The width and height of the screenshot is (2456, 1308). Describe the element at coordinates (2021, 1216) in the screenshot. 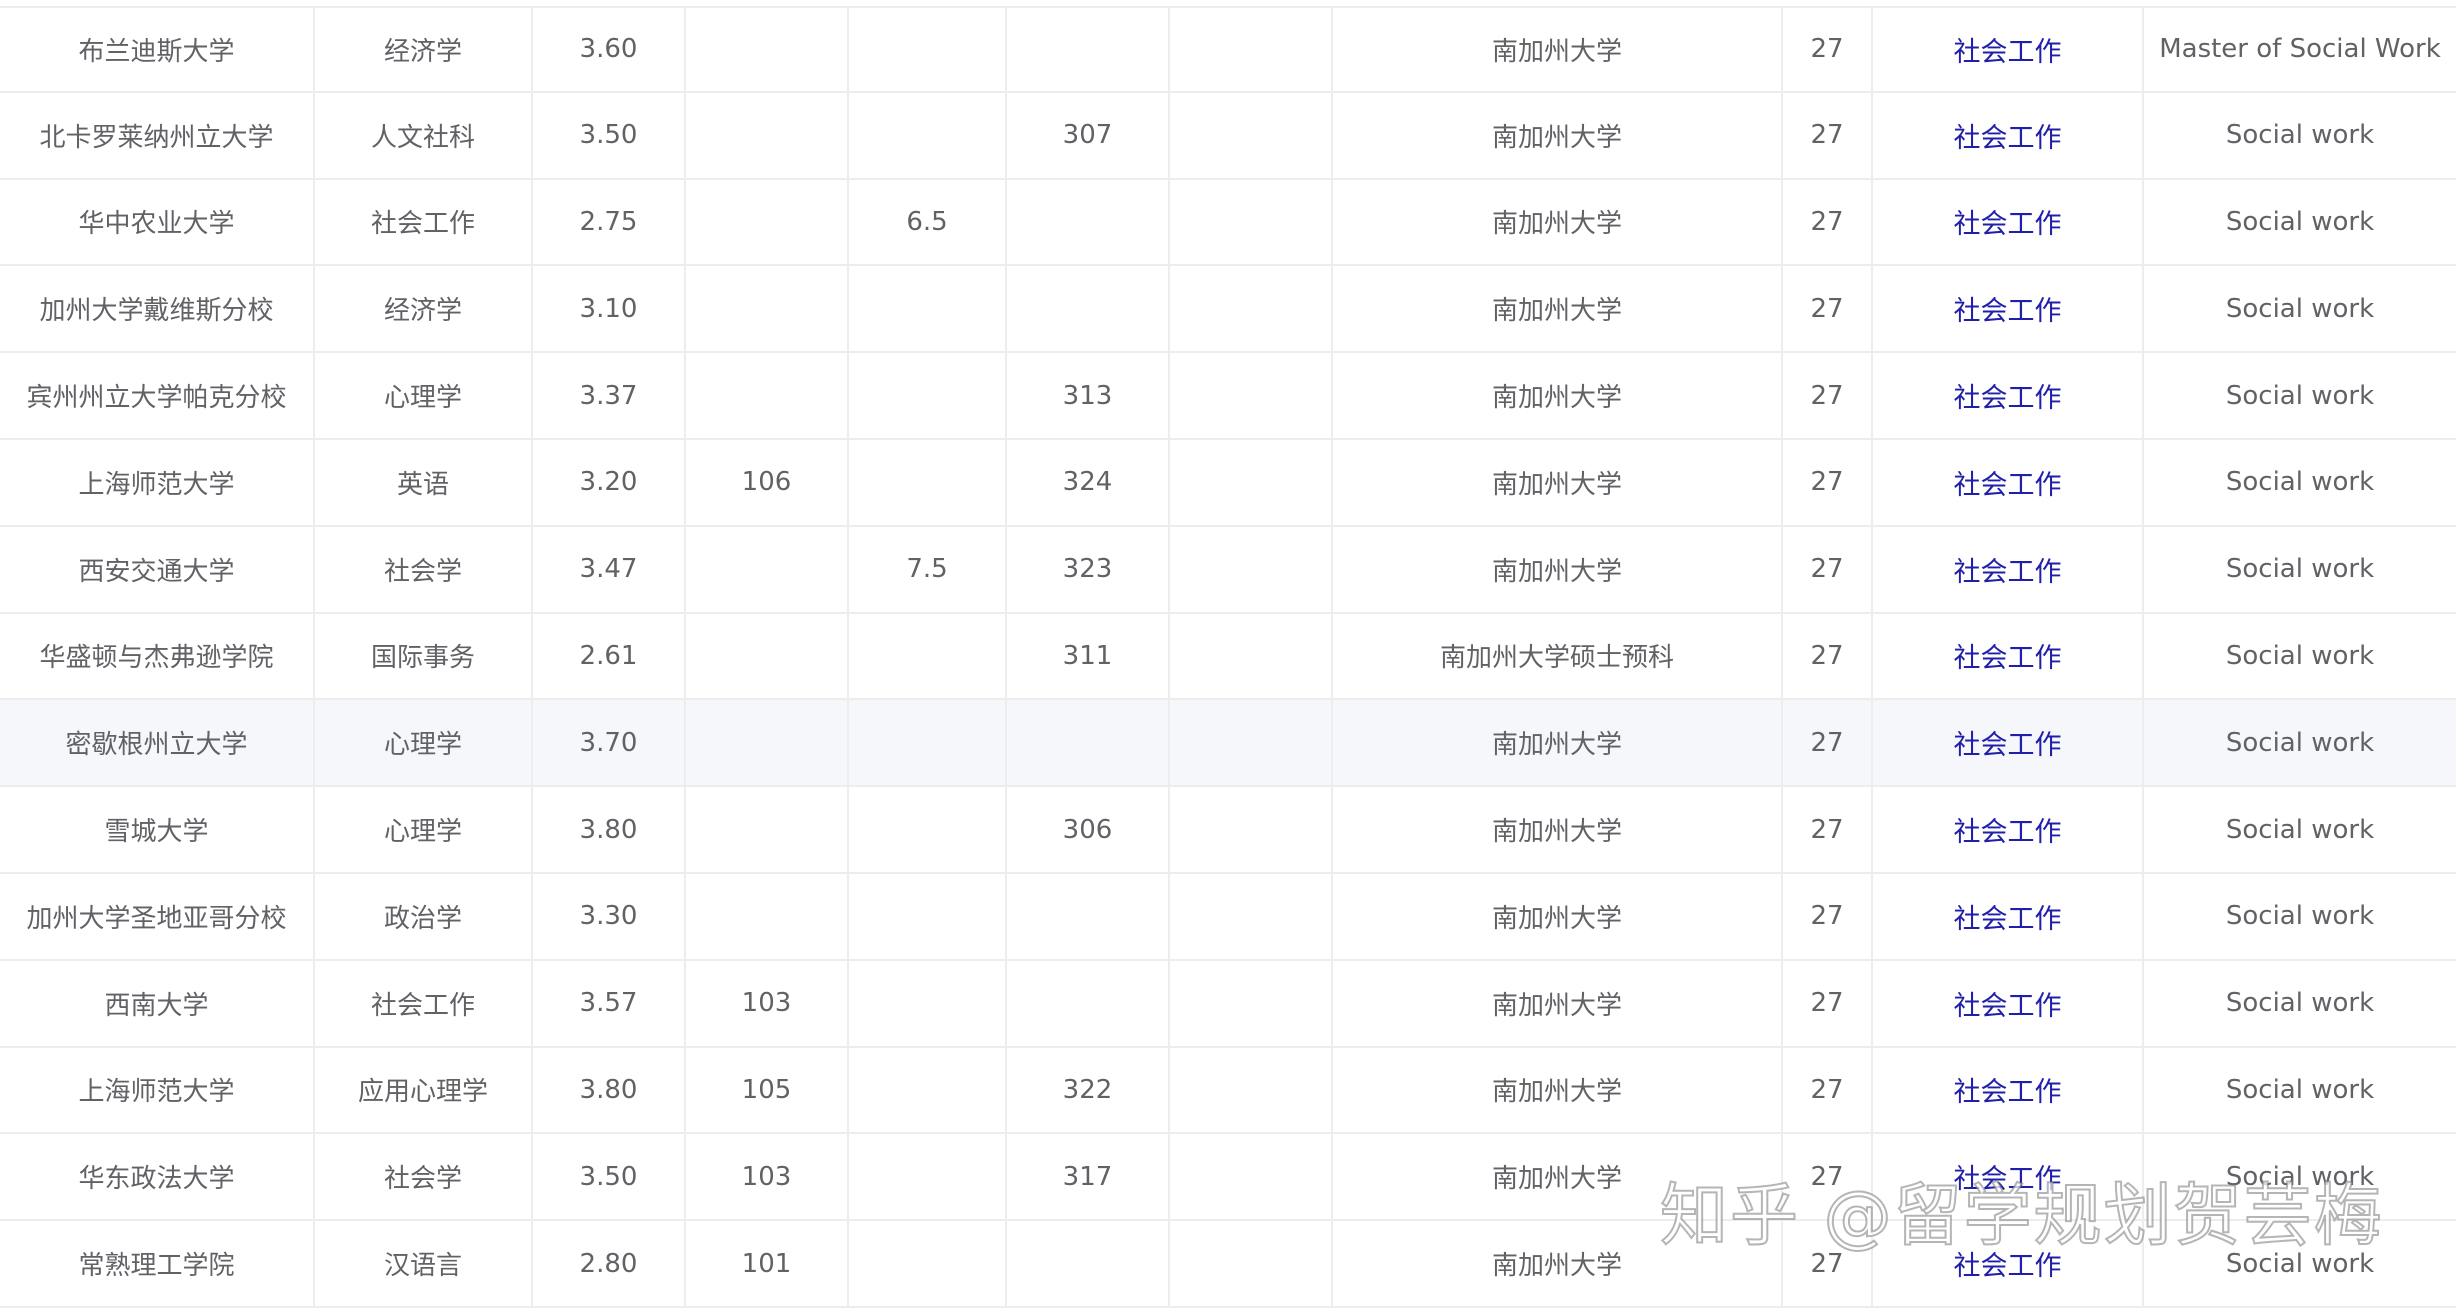

I see `zhihu-watermark: 知乎 @留学规划贺芸梅` at that location.